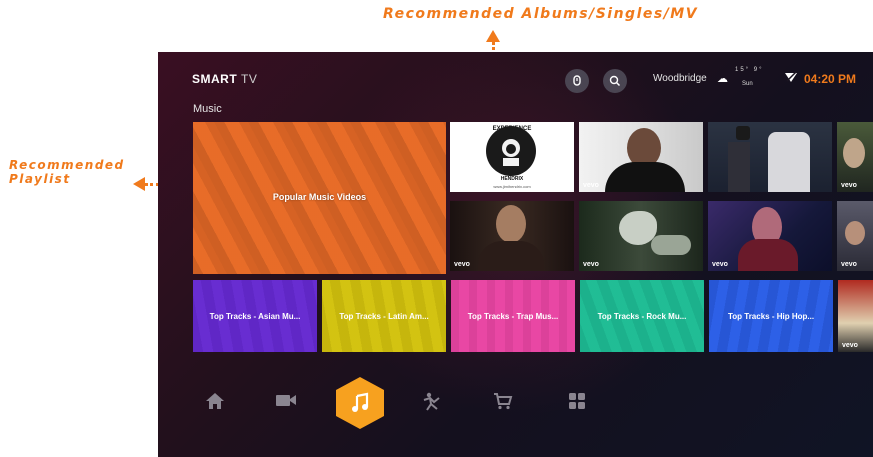 The width and height of the screenshot is (873, 457). Describe the element at coordinates (503, 403) in the screenshot. I see `shop-icon` at that location.